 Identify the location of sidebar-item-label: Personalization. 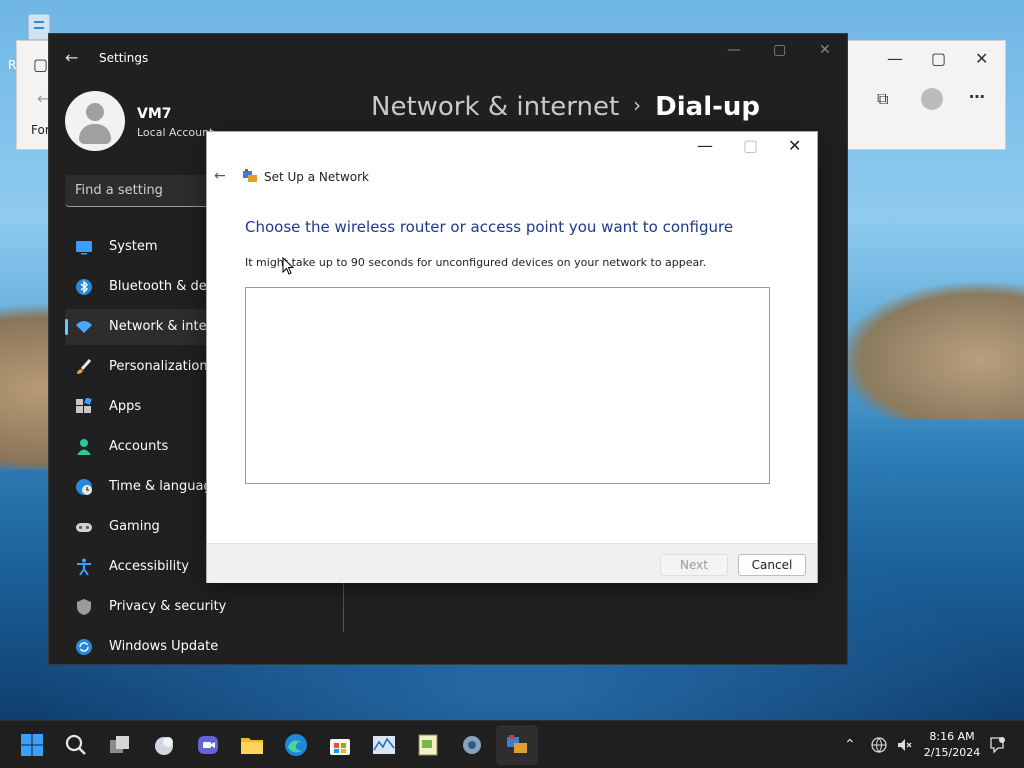
(158, 366).